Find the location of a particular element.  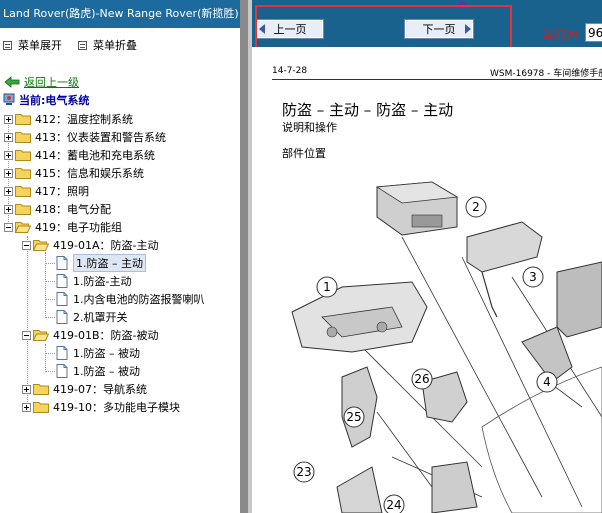

callout-2: 2 is located at coordinates (476, 207).